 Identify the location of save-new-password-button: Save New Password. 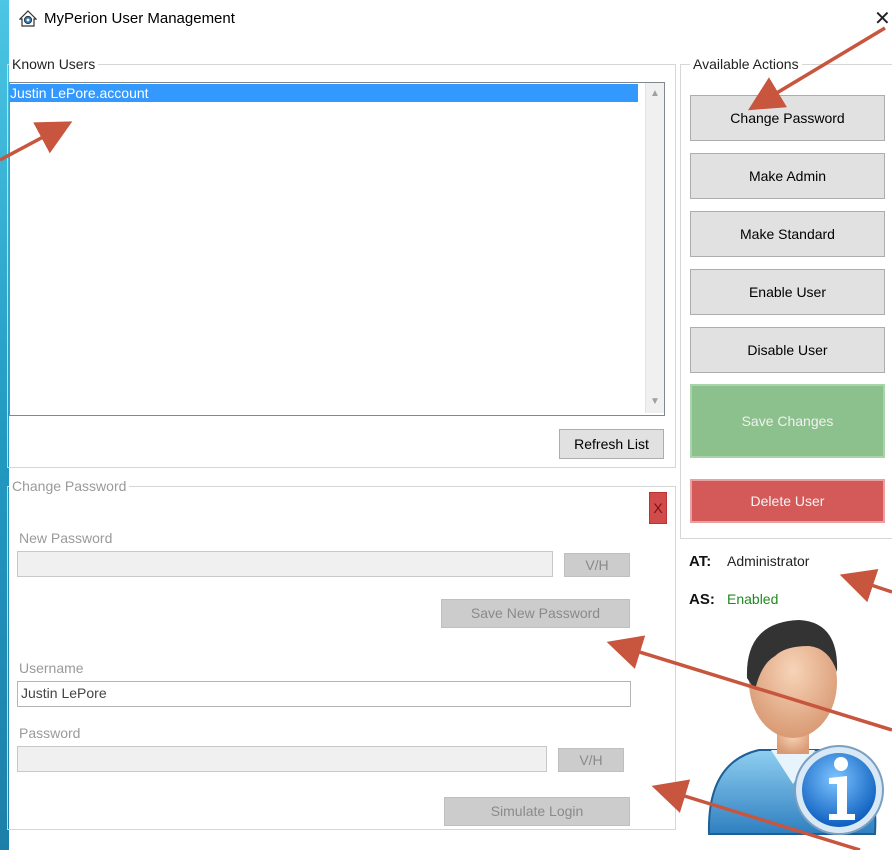
(535, 613).